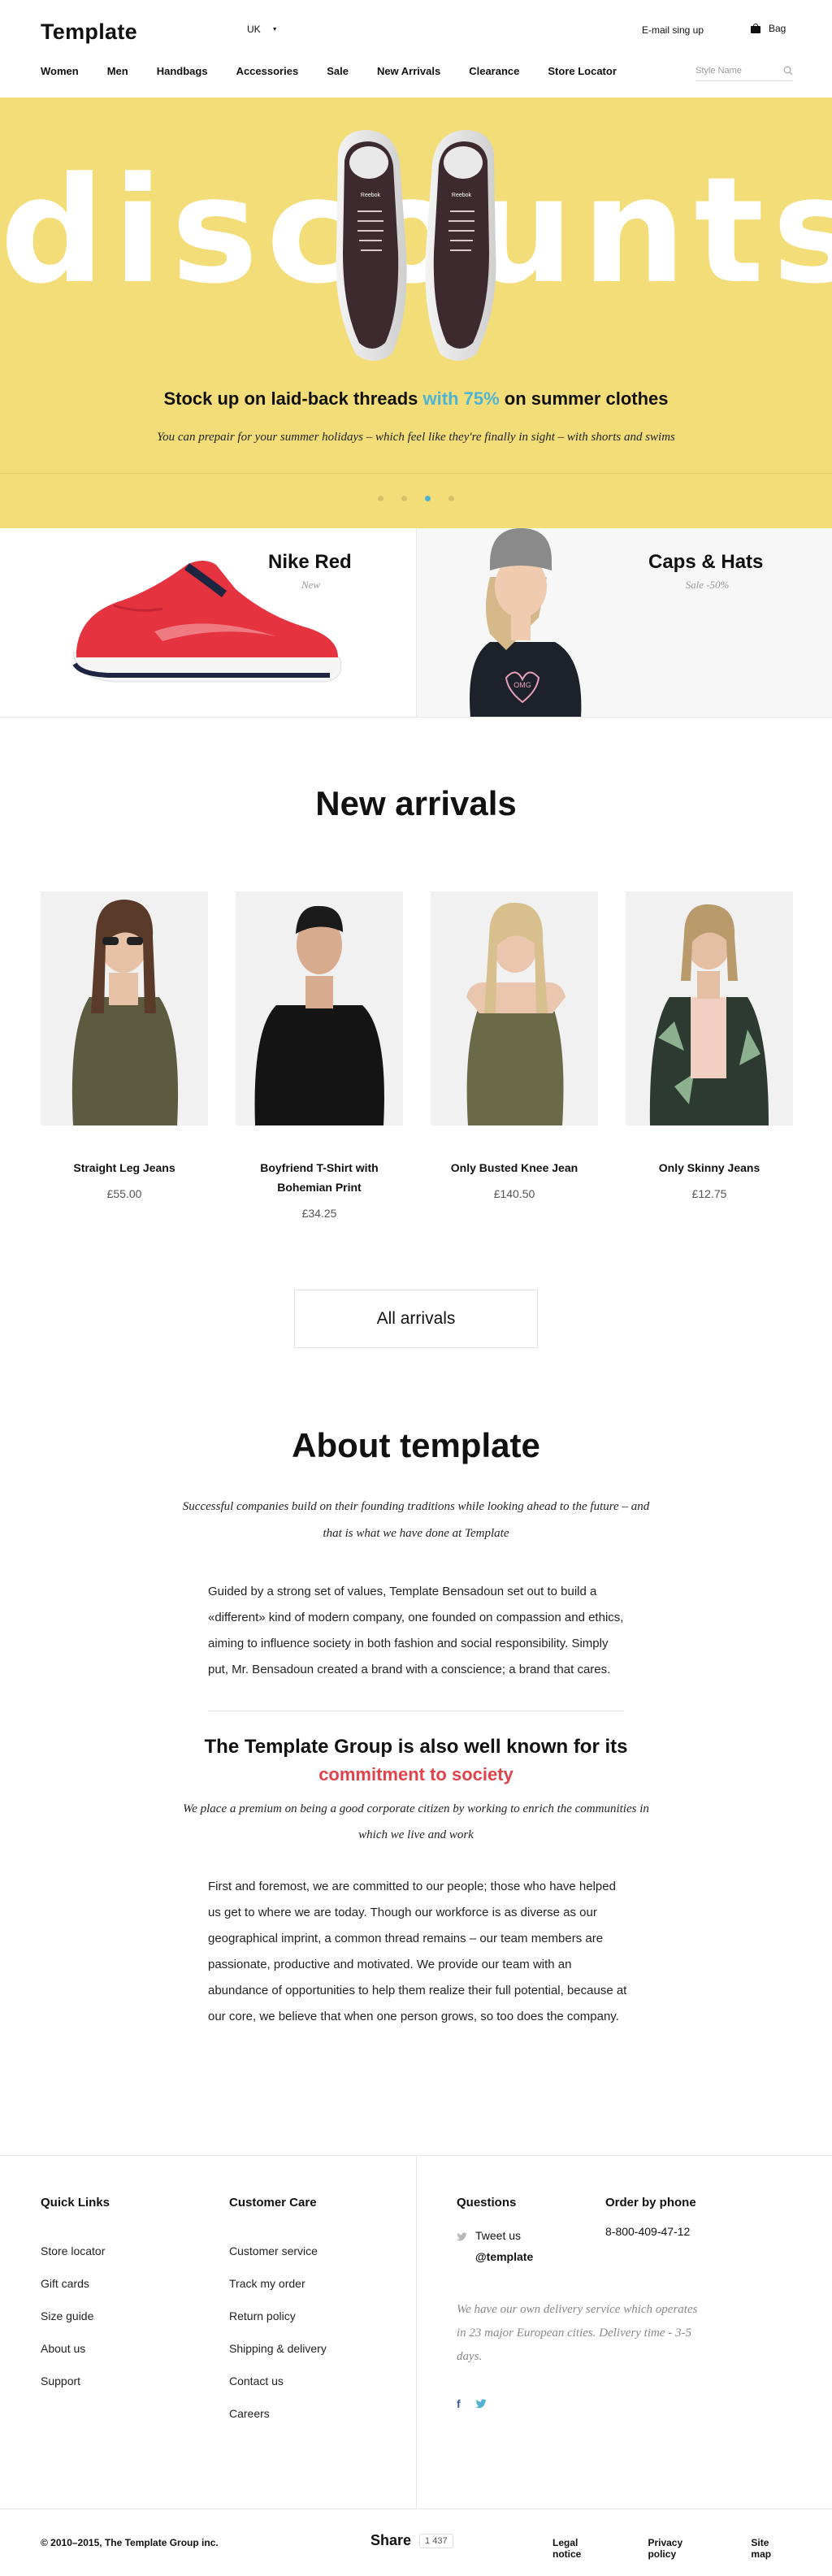  I want to click on twitter-handle: @template, so click(504, 2256).